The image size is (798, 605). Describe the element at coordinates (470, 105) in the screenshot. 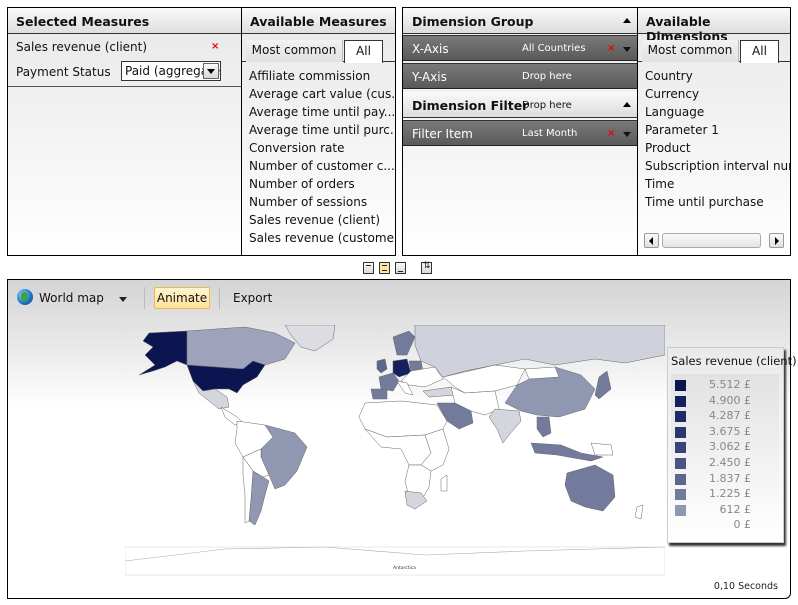

I see `dimension-filter-title: Dimension Filter` at that location.